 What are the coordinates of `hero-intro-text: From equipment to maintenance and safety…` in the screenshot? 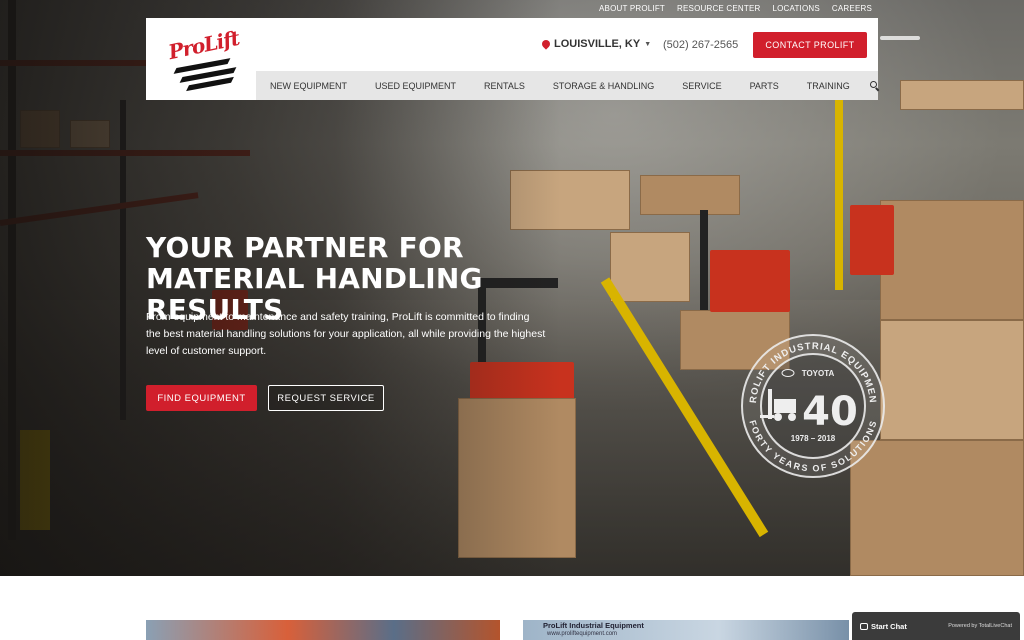 It's located at (346, 334).